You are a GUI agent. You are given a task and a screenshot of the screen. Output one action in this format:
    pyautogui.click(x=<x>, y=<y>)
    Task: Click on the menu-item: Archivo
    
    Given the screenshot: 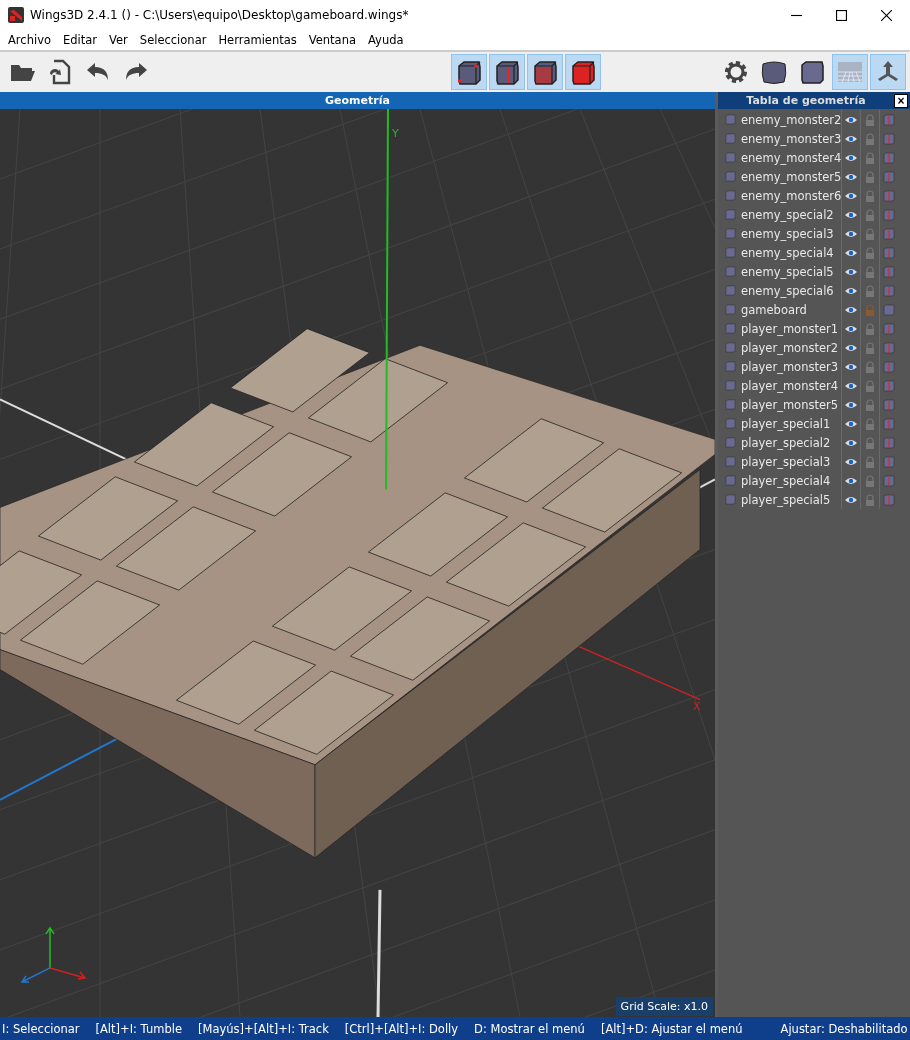 What is the action you would take?
    pyautogui.click(x=29, y=40)
    